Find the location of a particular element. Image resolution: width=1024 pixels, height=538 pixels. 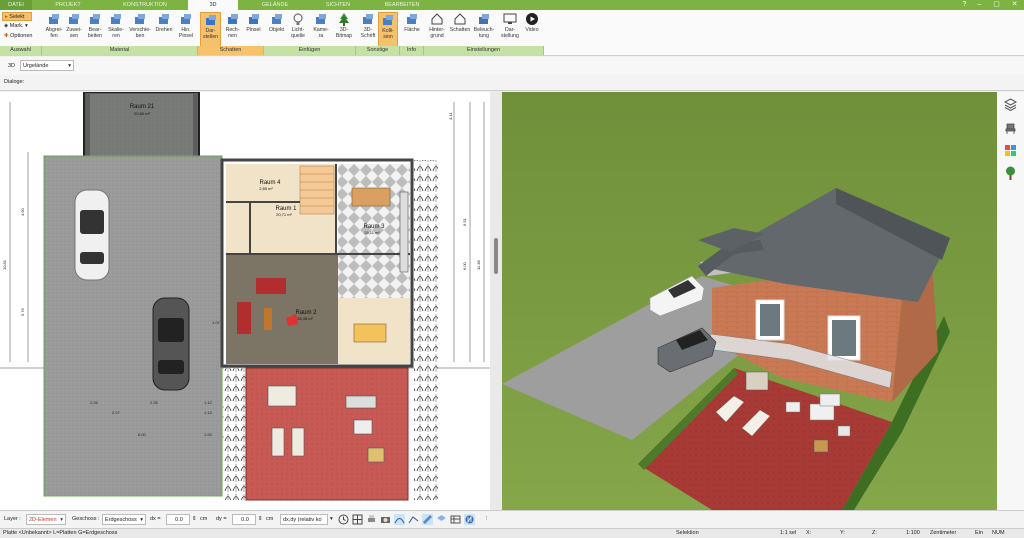

measure-icon is located at coordinates (427, 519).